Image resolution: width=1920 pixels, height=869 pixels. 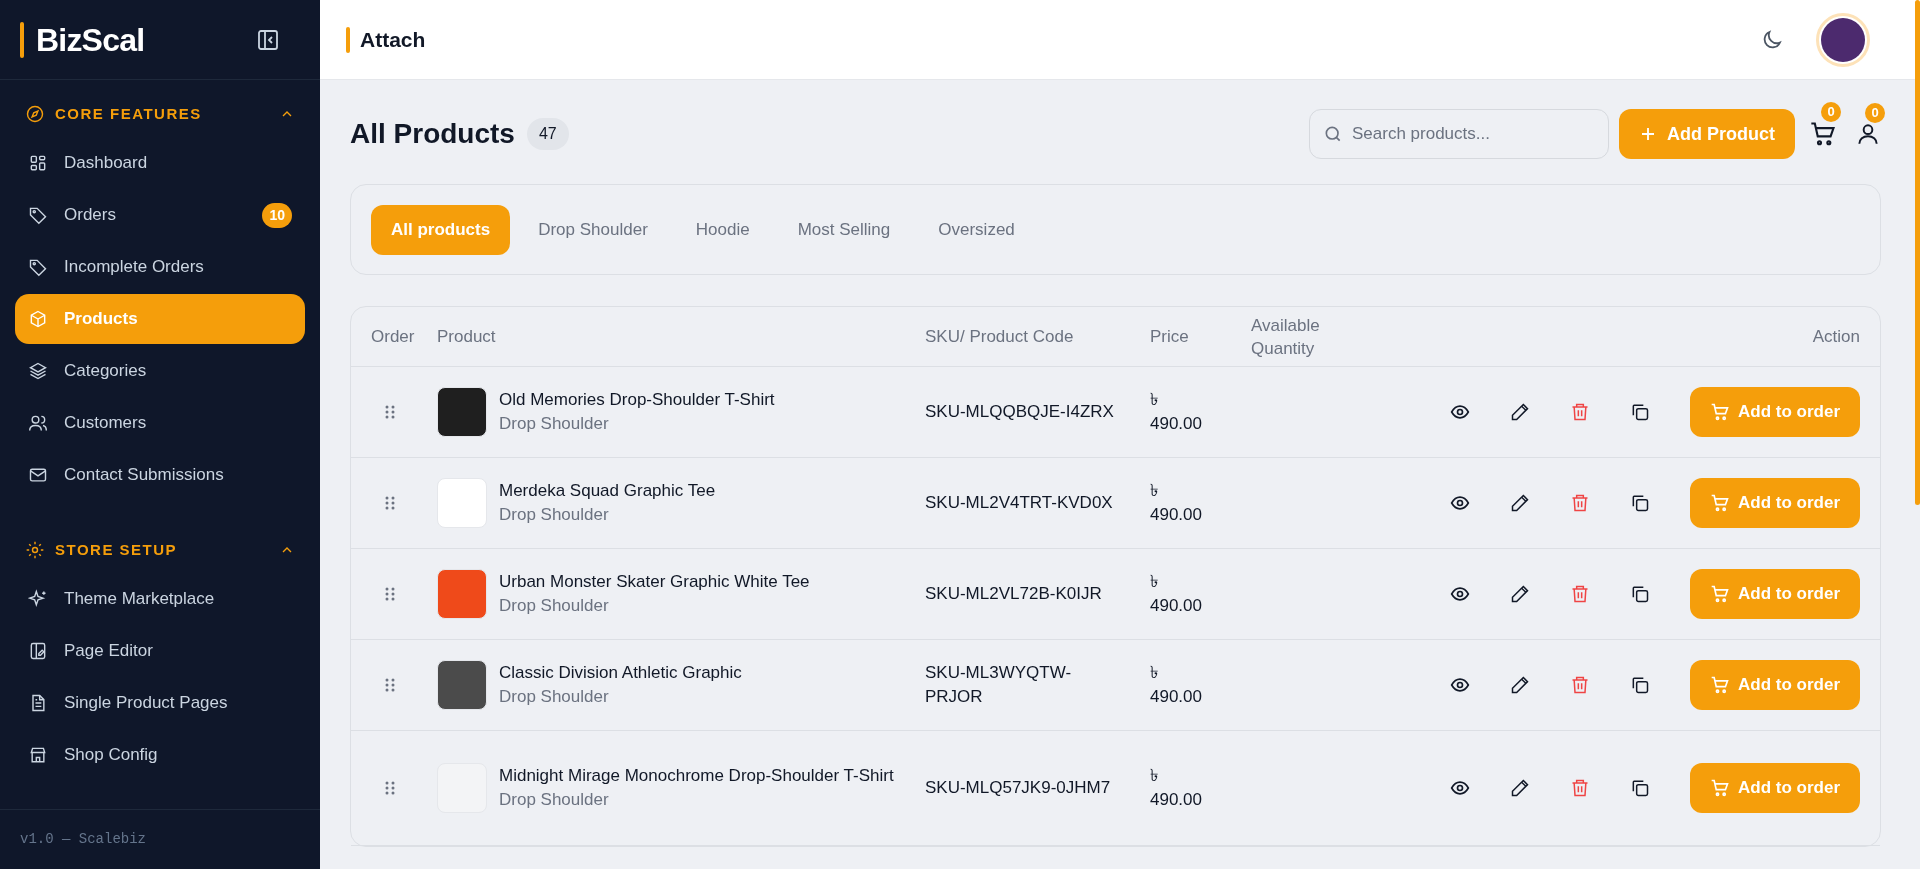 I want to click on page-scrollbar, so click(x=1917, y=252).